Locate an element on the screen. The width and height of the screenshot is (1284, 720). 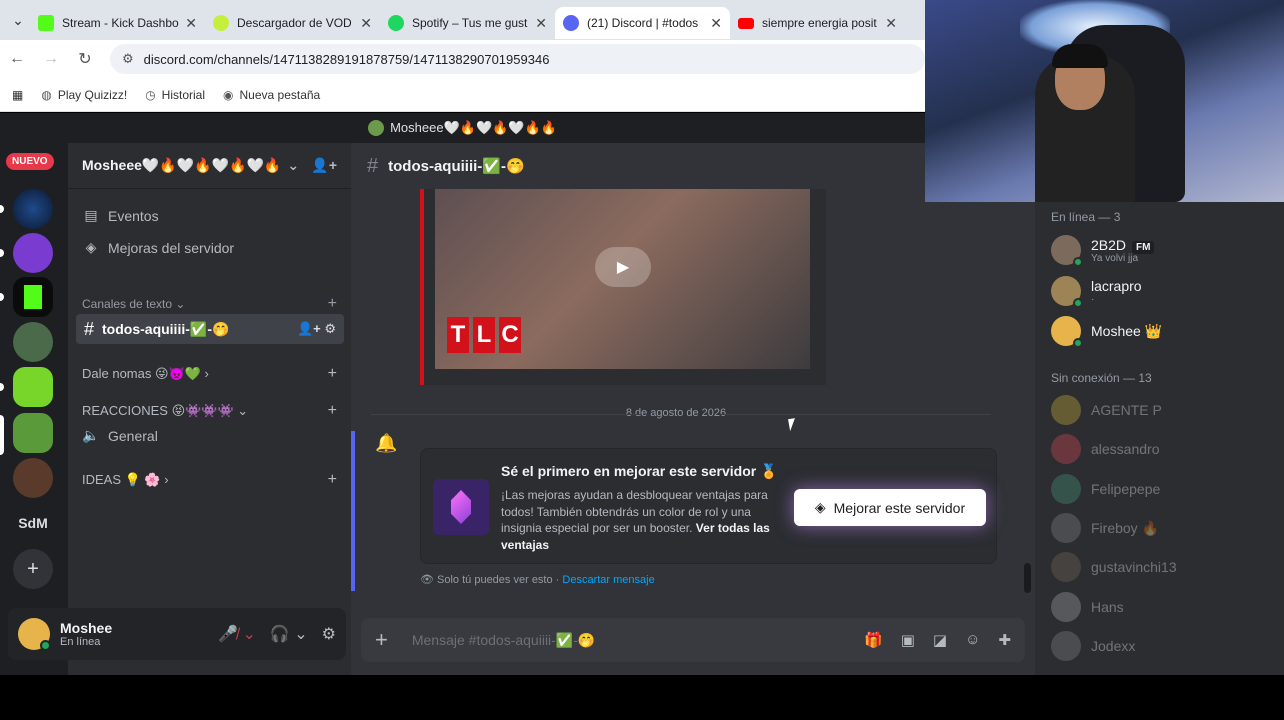
hash-icon: # is located at coordinates (373, 165).